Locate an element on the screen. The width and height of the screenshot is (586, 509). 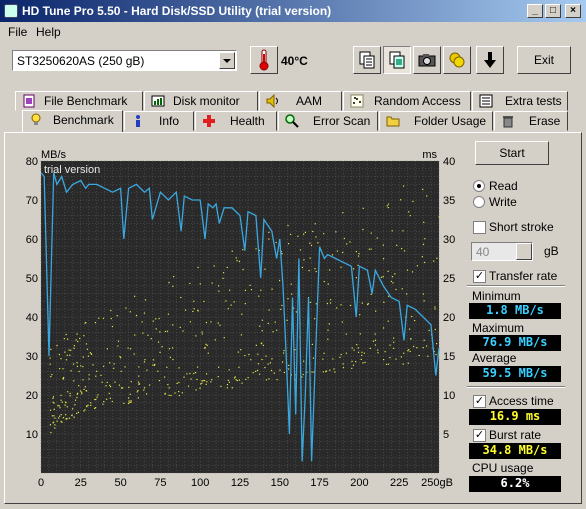
menu-help: Help is located at coordinates (48, 32).